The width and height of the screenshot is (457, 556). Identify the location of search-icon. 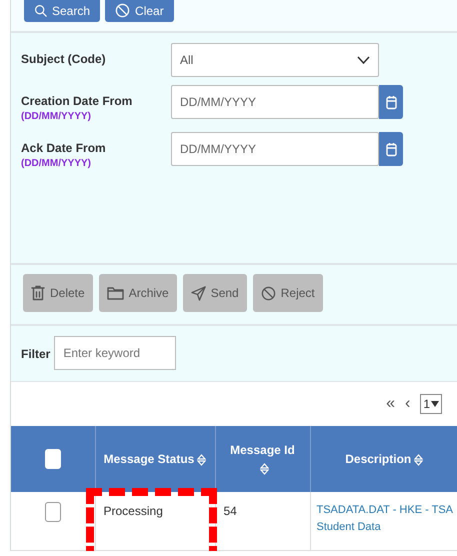
(40, 10).